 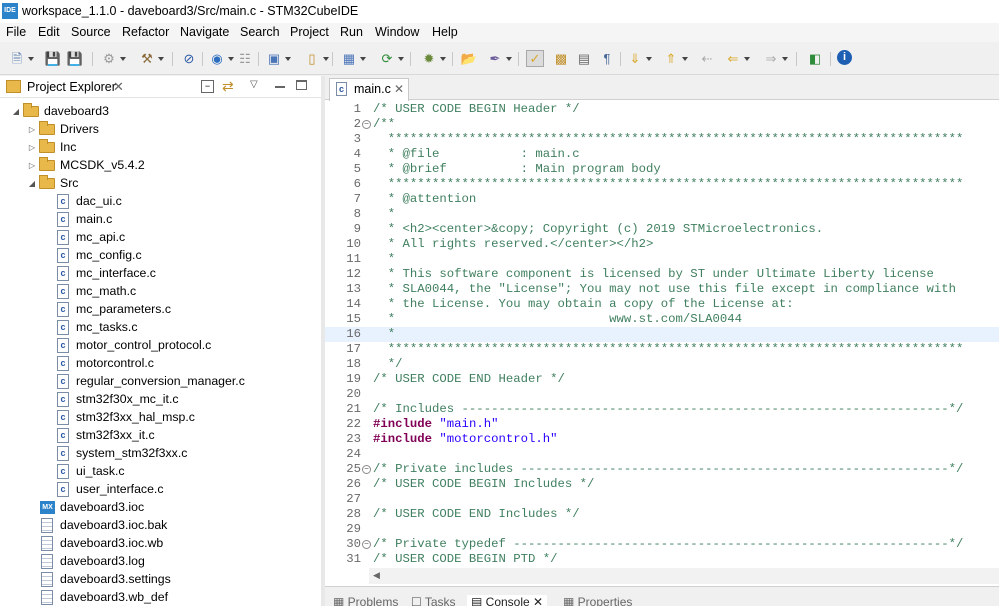 I want to click on menu-refactor: Refactor, so click(x=145, y=32).